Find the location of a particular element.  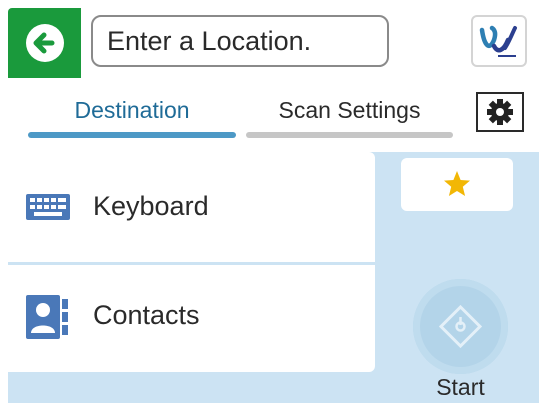

start-button is located at coordinates (460, 326).